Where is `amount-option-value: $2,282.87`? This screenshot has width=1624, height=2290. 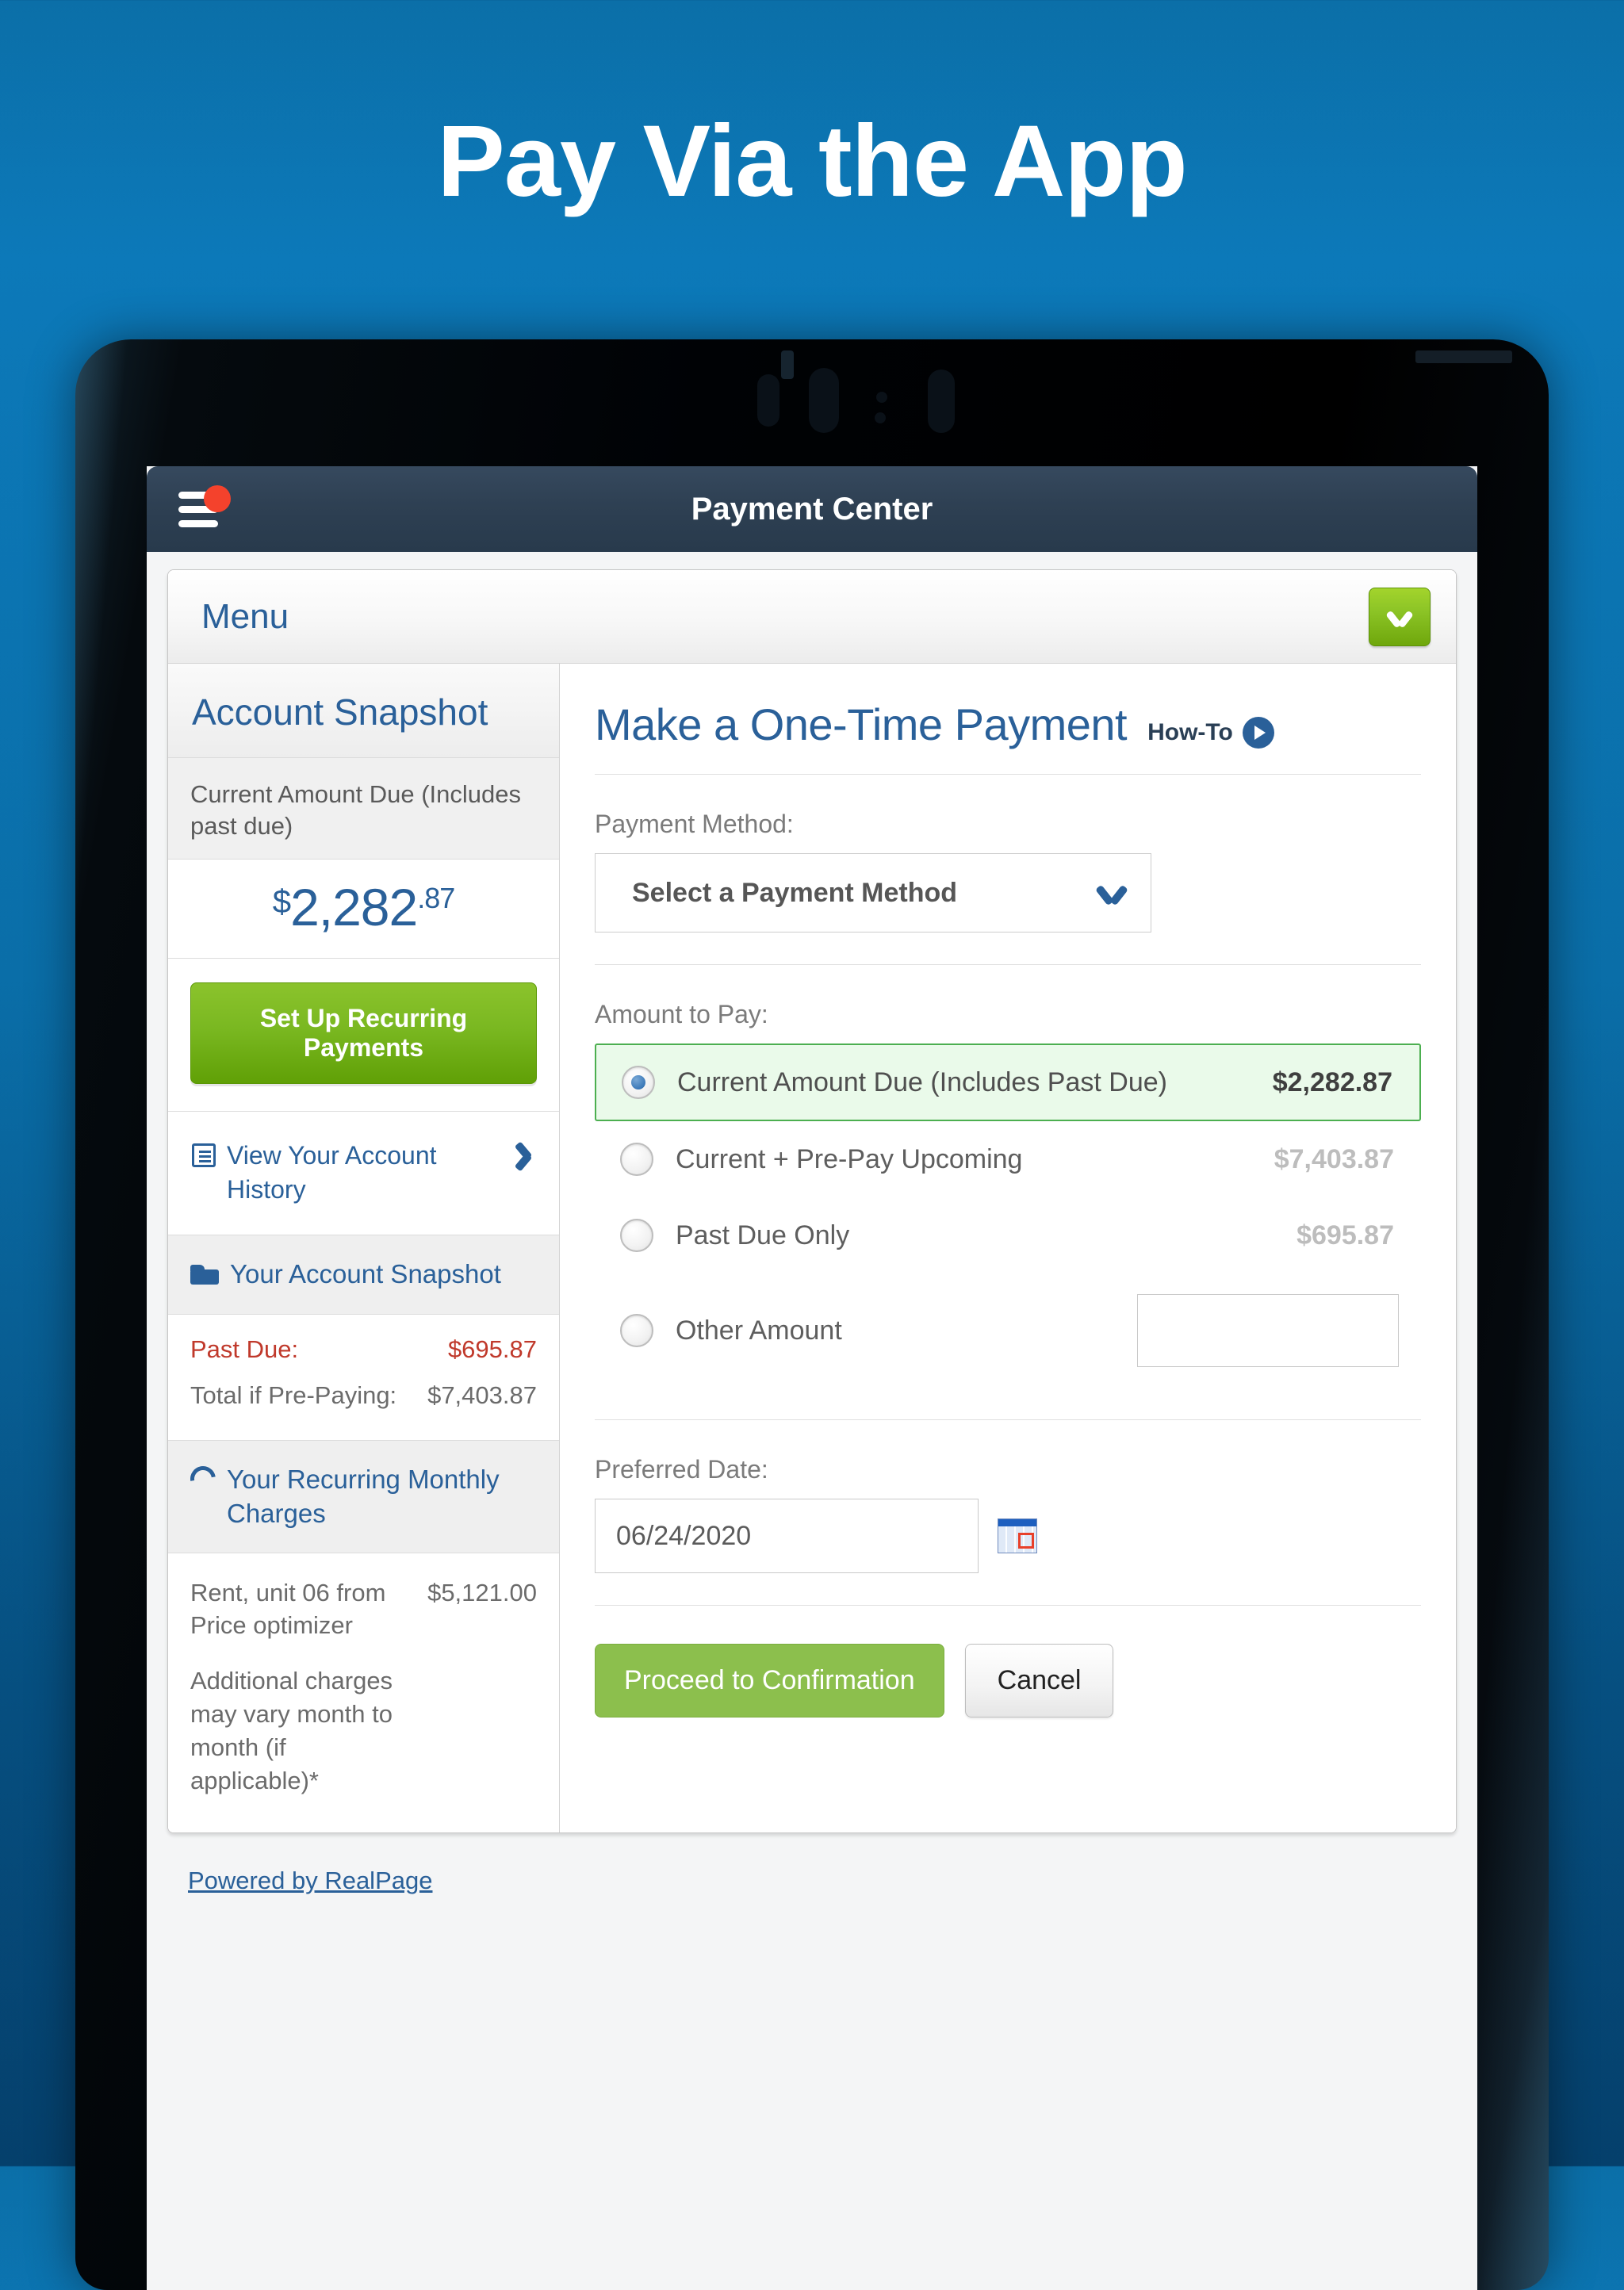 amount-option-value: $2,282.87 is located at coordinates (1332, 1082).